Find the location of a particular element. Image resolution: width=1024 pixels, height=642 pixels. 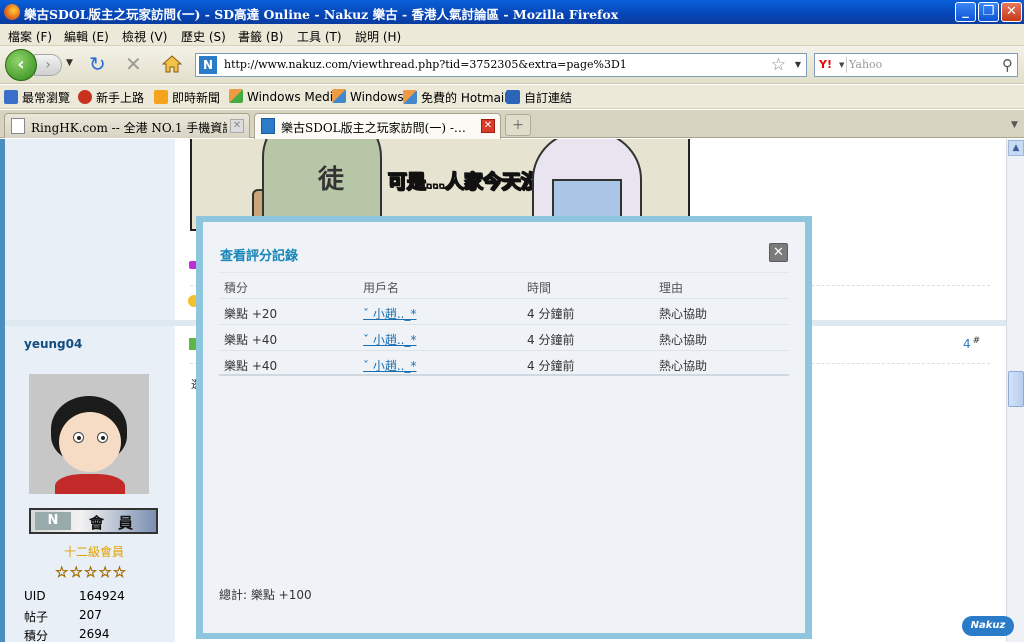

rank-stars: ☆☆☆☆☆ is located at coordinates (91, 572).